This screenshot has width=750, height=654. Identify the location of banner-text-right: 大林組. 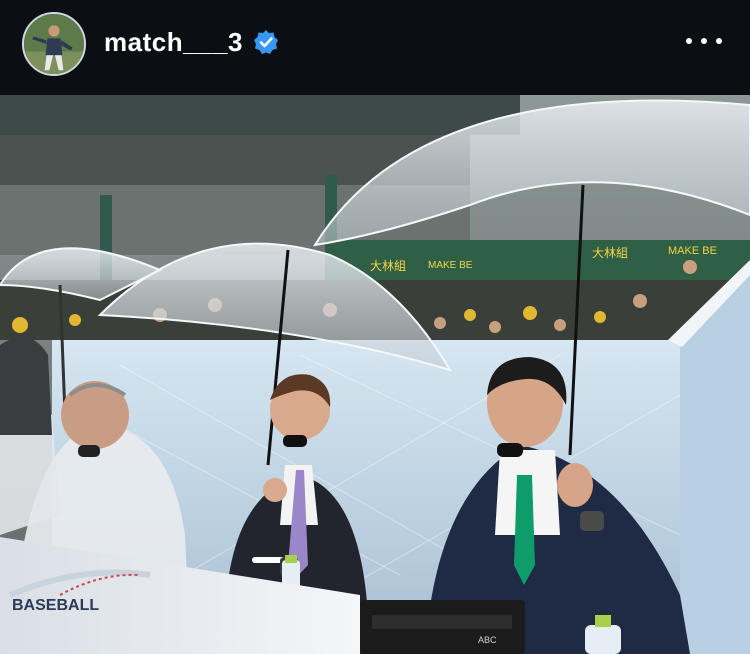
(610, 253).